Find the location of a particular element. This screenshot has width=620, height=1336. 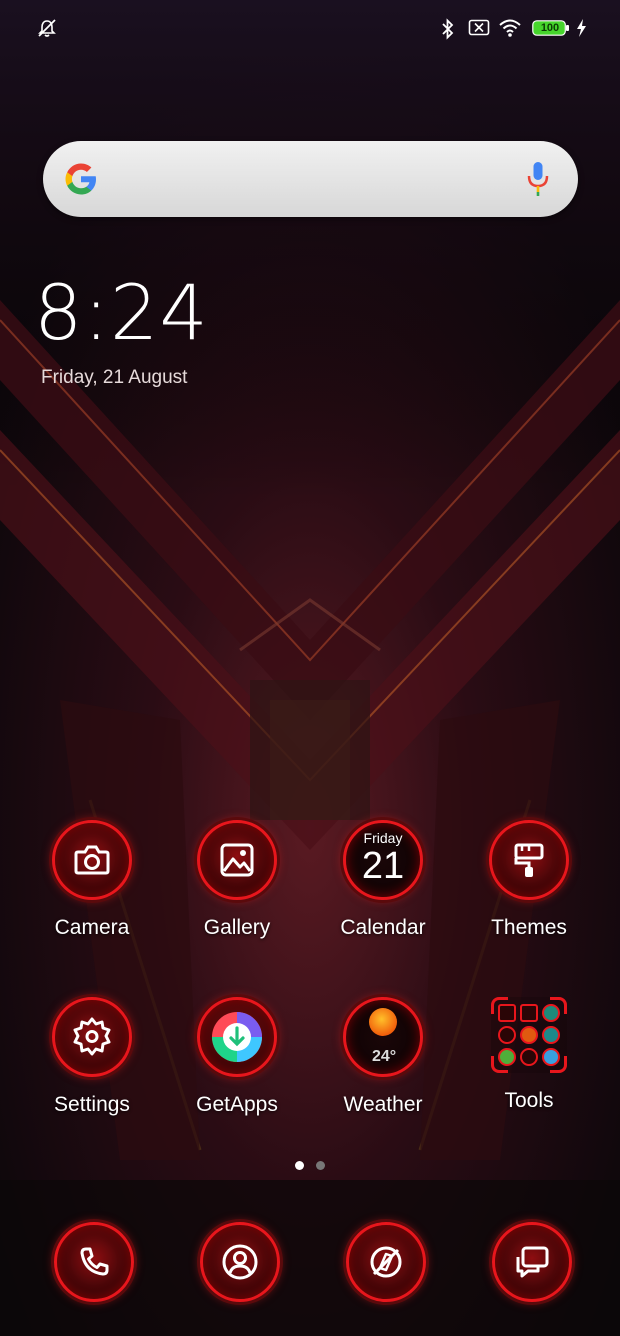

messages-icon is located at coordinates (532, 1262).